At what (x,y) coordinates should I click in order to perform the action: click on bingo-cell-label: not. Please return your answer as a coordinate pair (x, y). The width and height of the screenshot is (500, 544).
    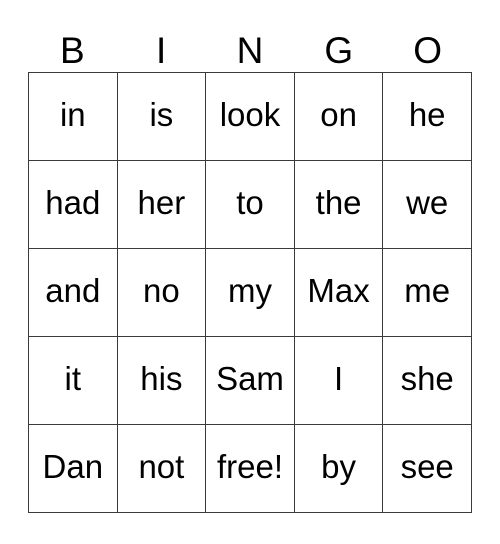
    Looking at the image, I should click on (161, 466).